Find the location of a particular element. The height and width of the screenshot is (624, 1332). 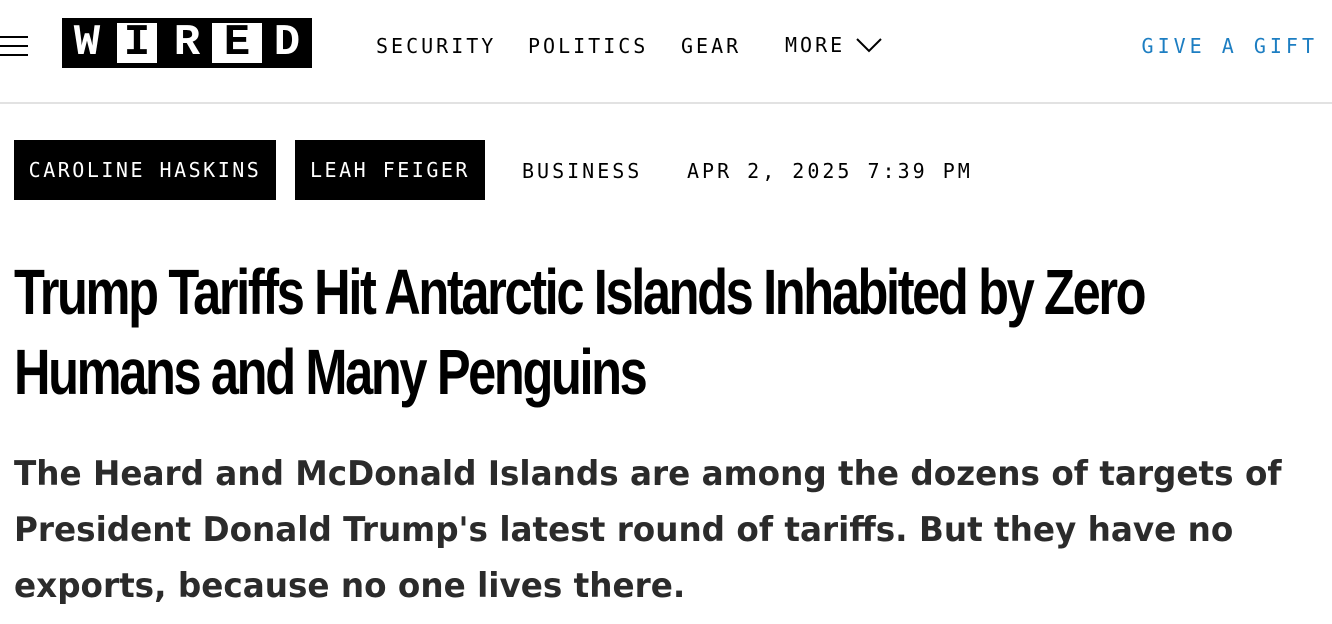

logo-letter-d: D is located at coordinates (287, 43).